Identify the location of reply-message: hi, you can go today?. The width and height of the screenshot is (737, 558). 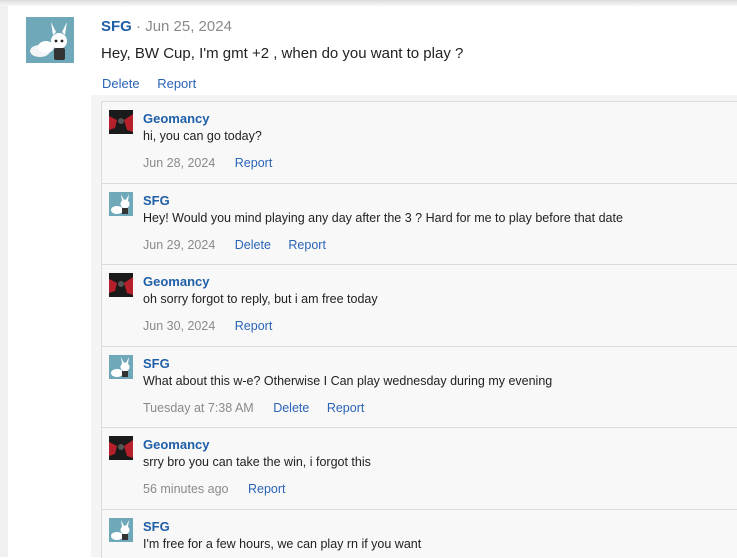
(202, 136).